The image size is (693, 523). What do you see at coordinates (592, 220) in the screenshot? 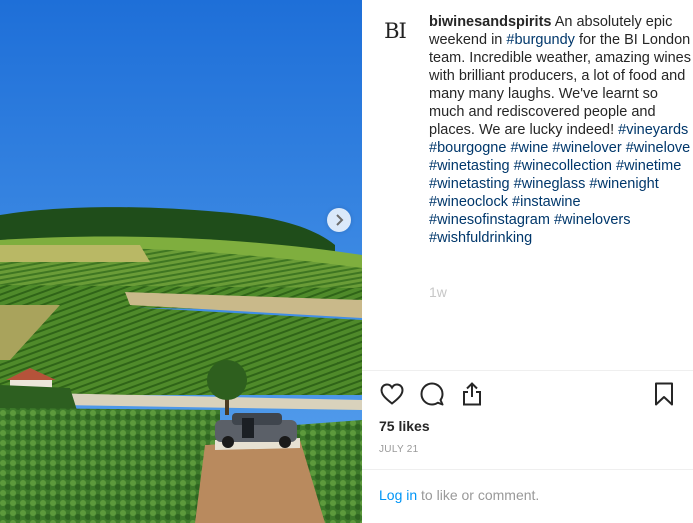
I see `hashtag-link: #winelovers` at bounding box center [592, 220].